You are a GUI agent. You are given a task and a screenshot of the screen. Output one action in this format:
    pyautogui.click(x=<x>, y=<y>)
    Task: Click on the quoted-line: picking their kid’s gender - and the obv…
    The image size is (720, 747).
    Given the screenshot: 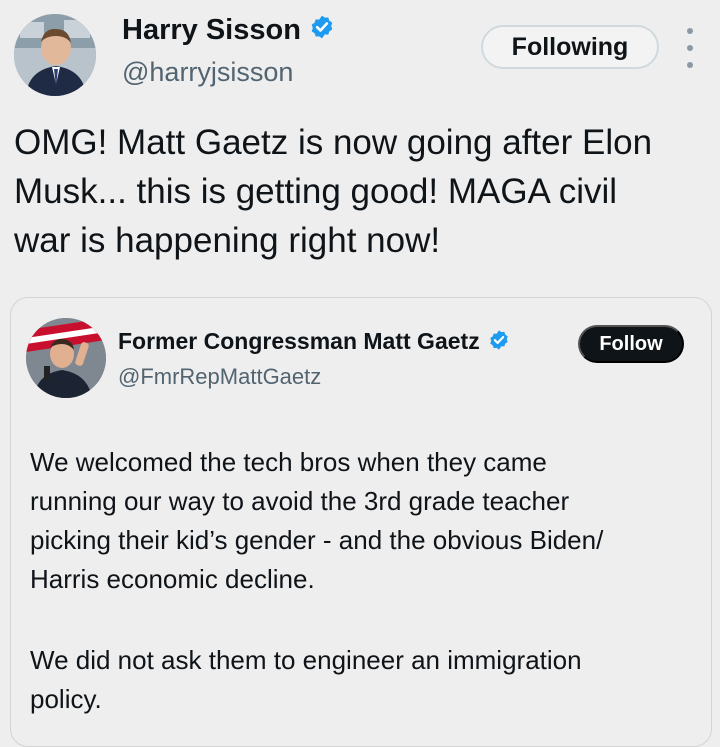 What is the action you would take?
    pyautogui.click(x=317, y=540)
    